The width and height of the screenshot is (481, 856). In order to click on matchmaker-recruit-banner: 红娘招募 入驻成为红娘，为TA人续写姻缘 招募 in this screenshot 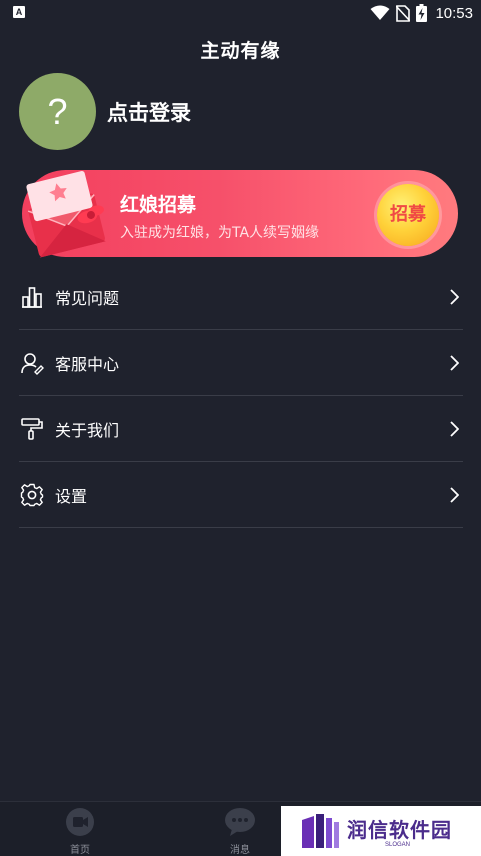, I will do `click(240, 214)`.